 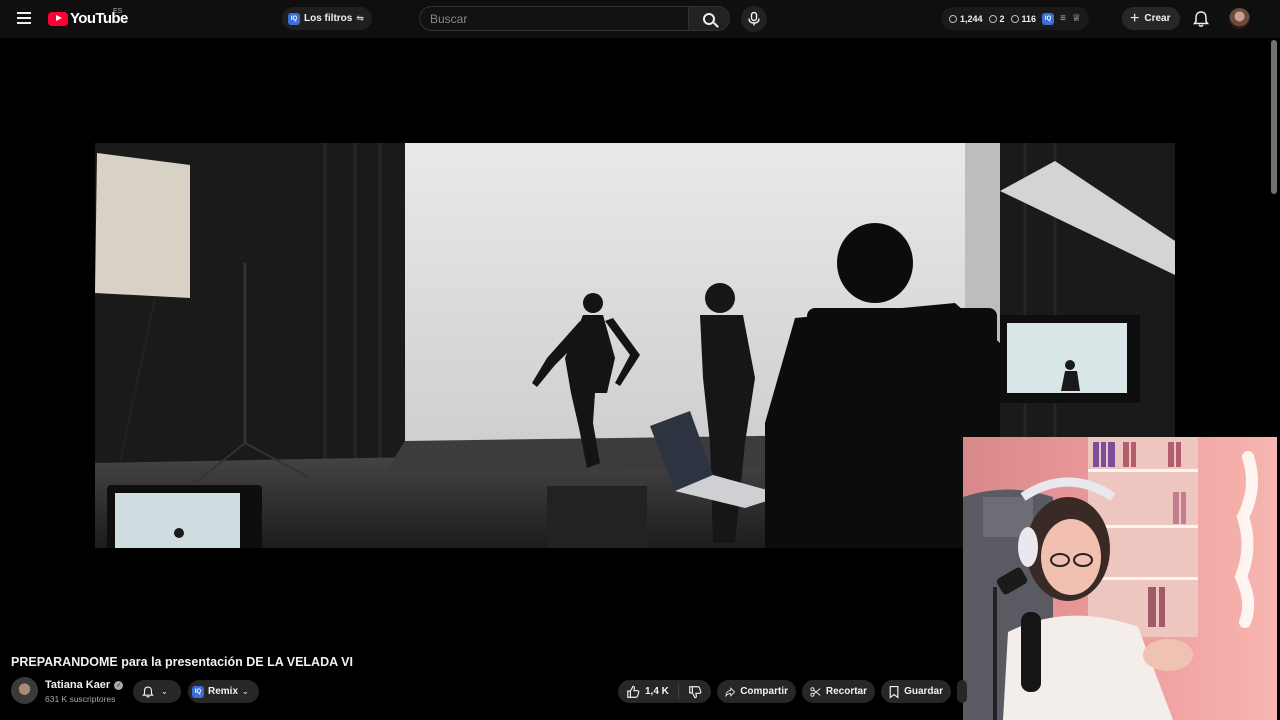 I want to click on clock-icon, so click(x=953, y=18).